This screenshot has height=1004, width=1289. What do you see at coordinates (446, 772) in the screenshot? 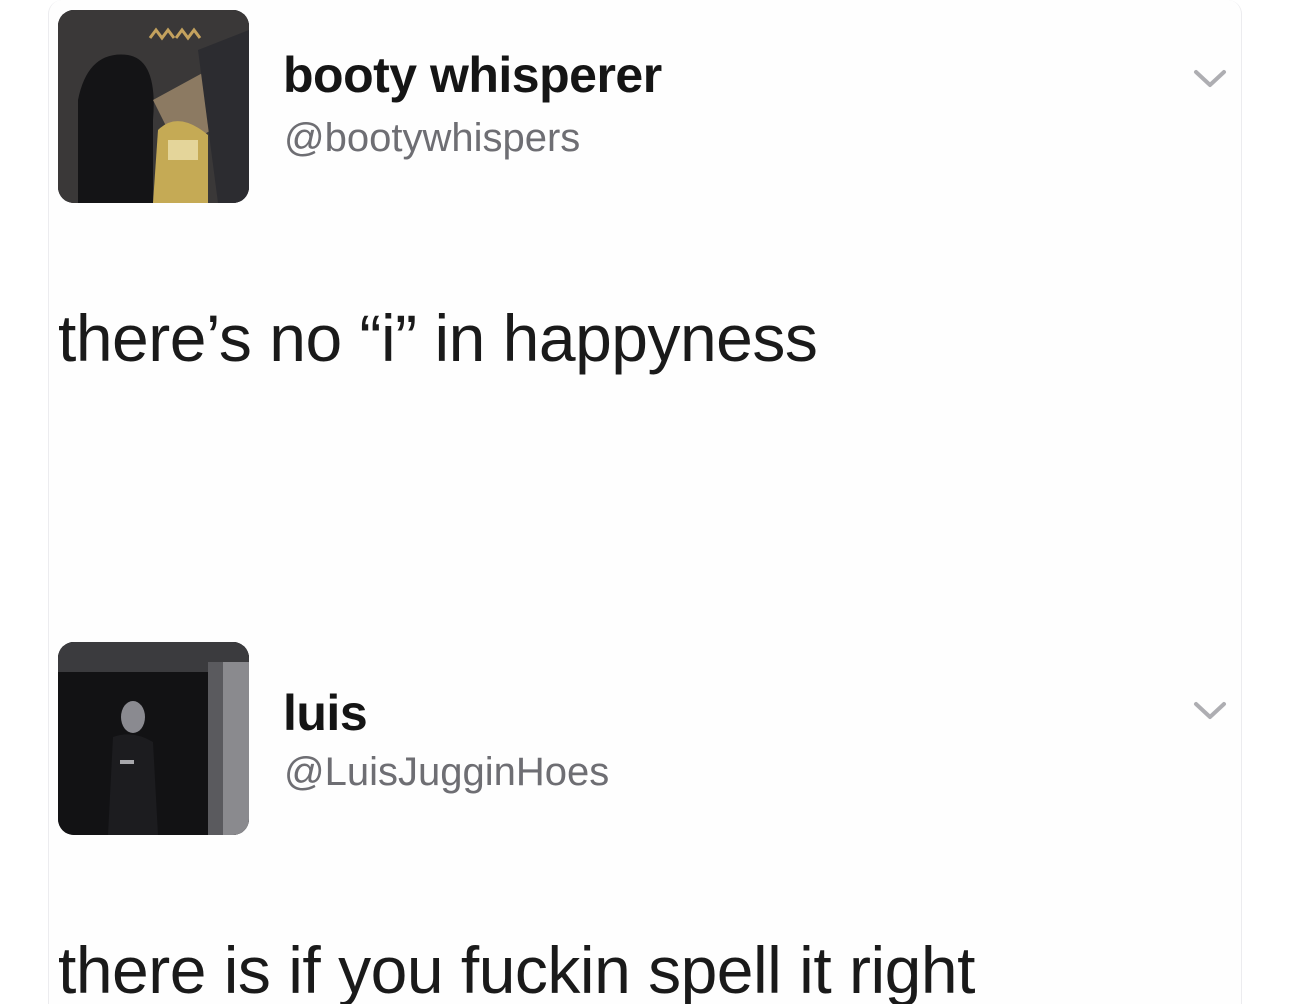
I see `user-handle: @LuisJugginHoes` at bounding box center [446, 772].